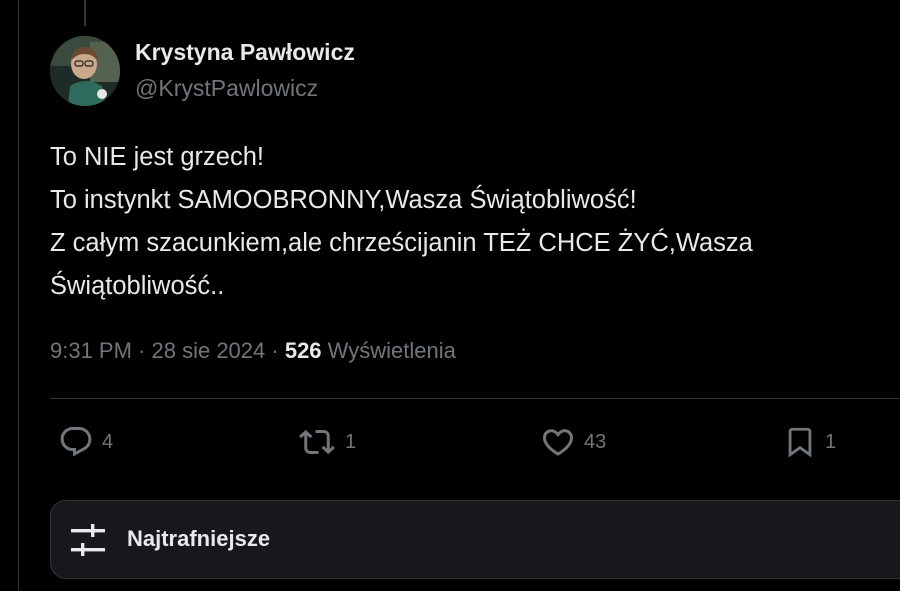  What do you see at coordinates (800, 442) in the screenshot?
I see `bookmark-icon` at bounding box center [800, 442].